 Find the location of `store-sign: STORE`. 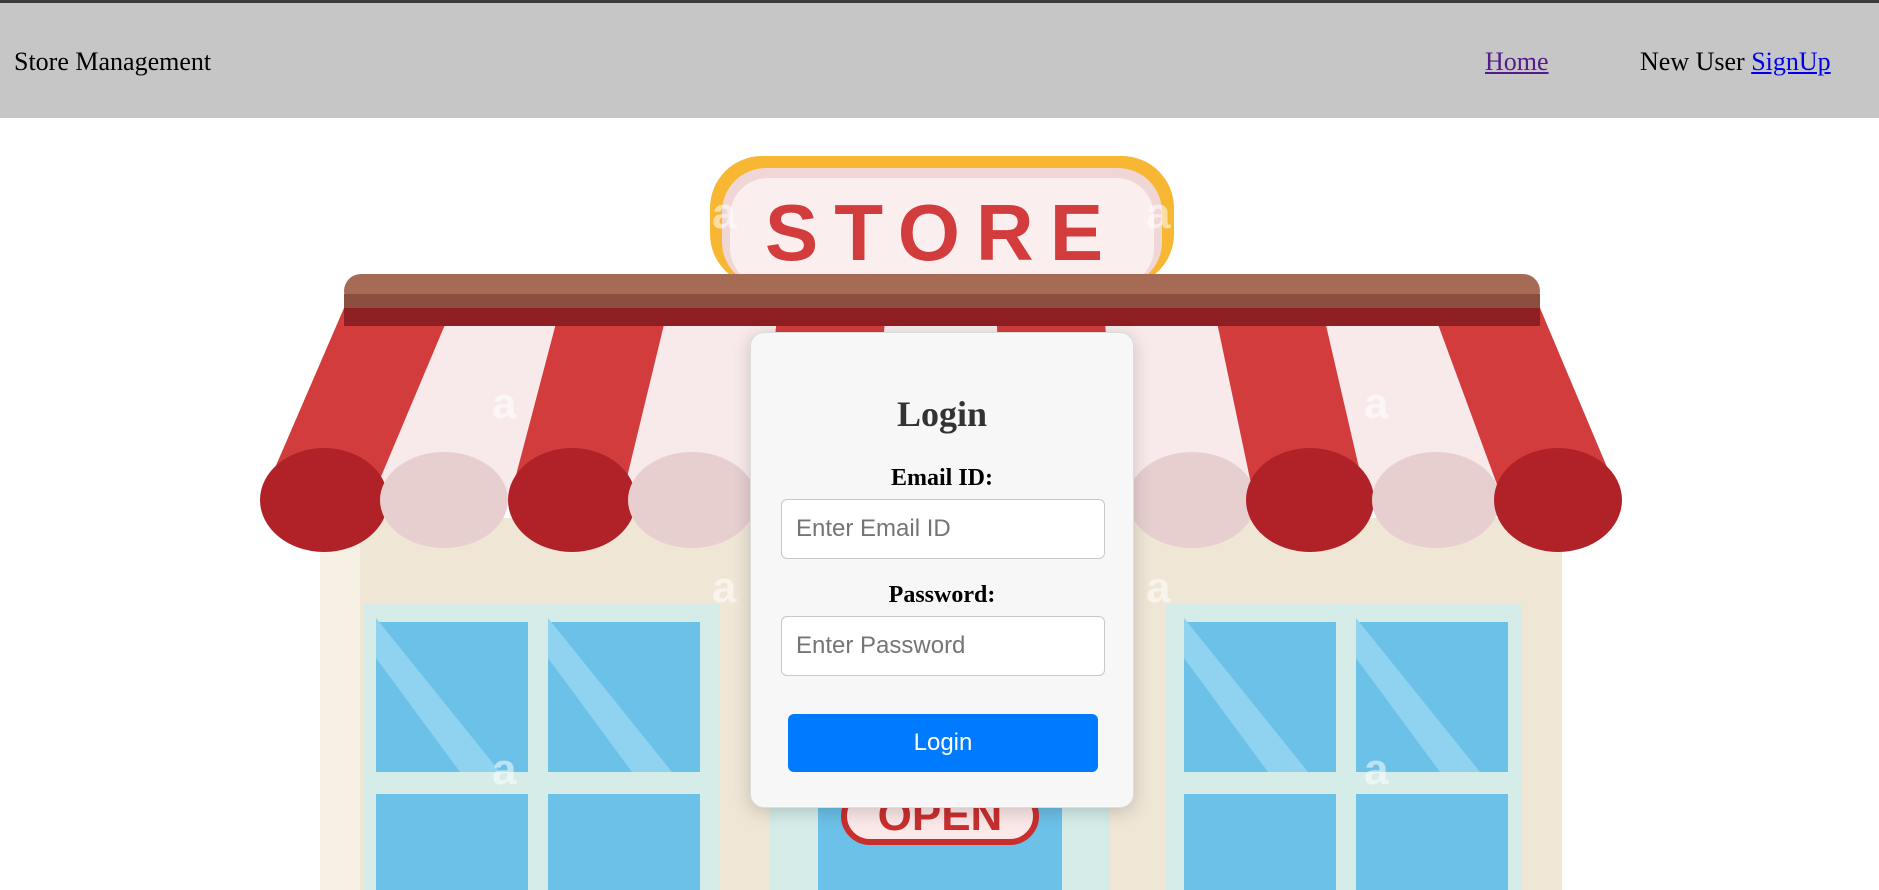

store-sign: STORE is located at coordinates (942, 221).